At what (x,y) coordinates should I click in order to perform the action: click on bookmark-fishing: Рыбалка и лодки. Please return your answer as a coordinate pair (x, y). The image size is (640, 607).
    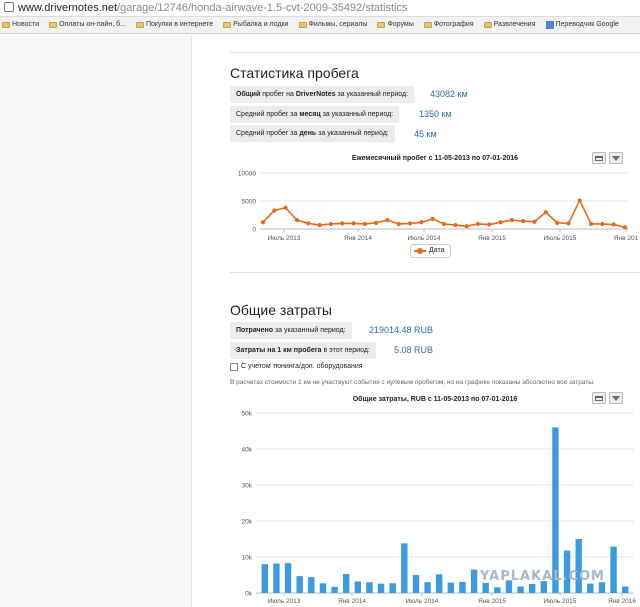
    Looking at the image, I should click on (256, 25).